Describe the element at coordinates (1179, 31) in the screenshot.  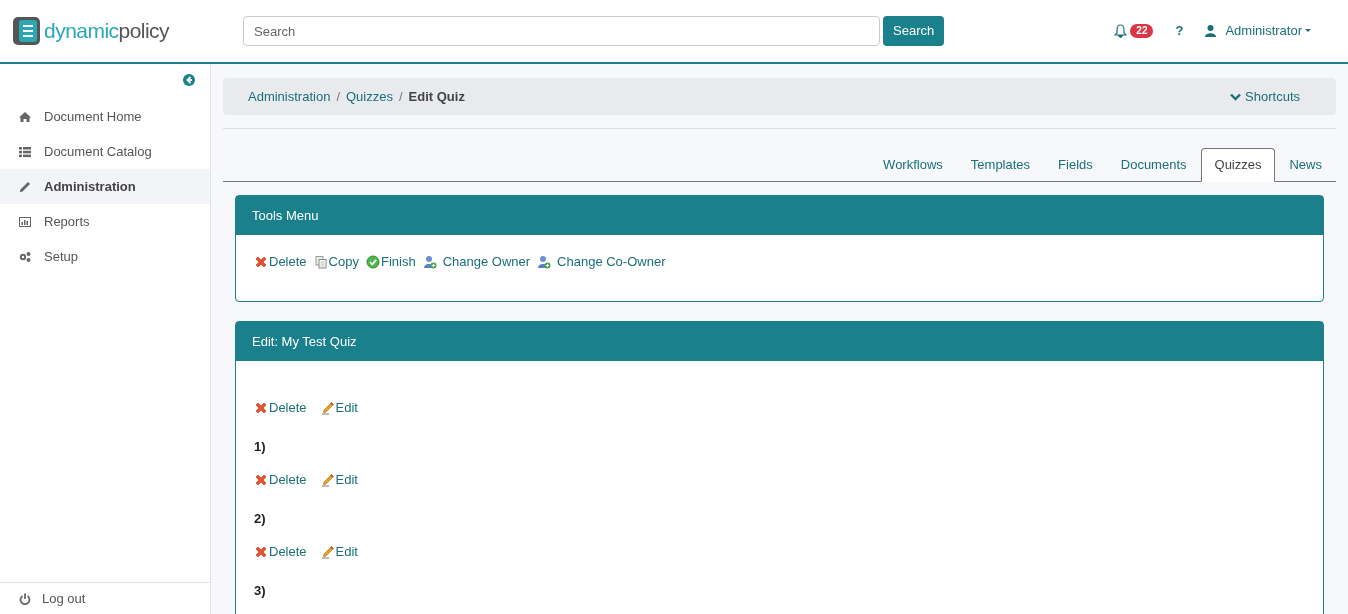
I see `help-link: ?` at that location.